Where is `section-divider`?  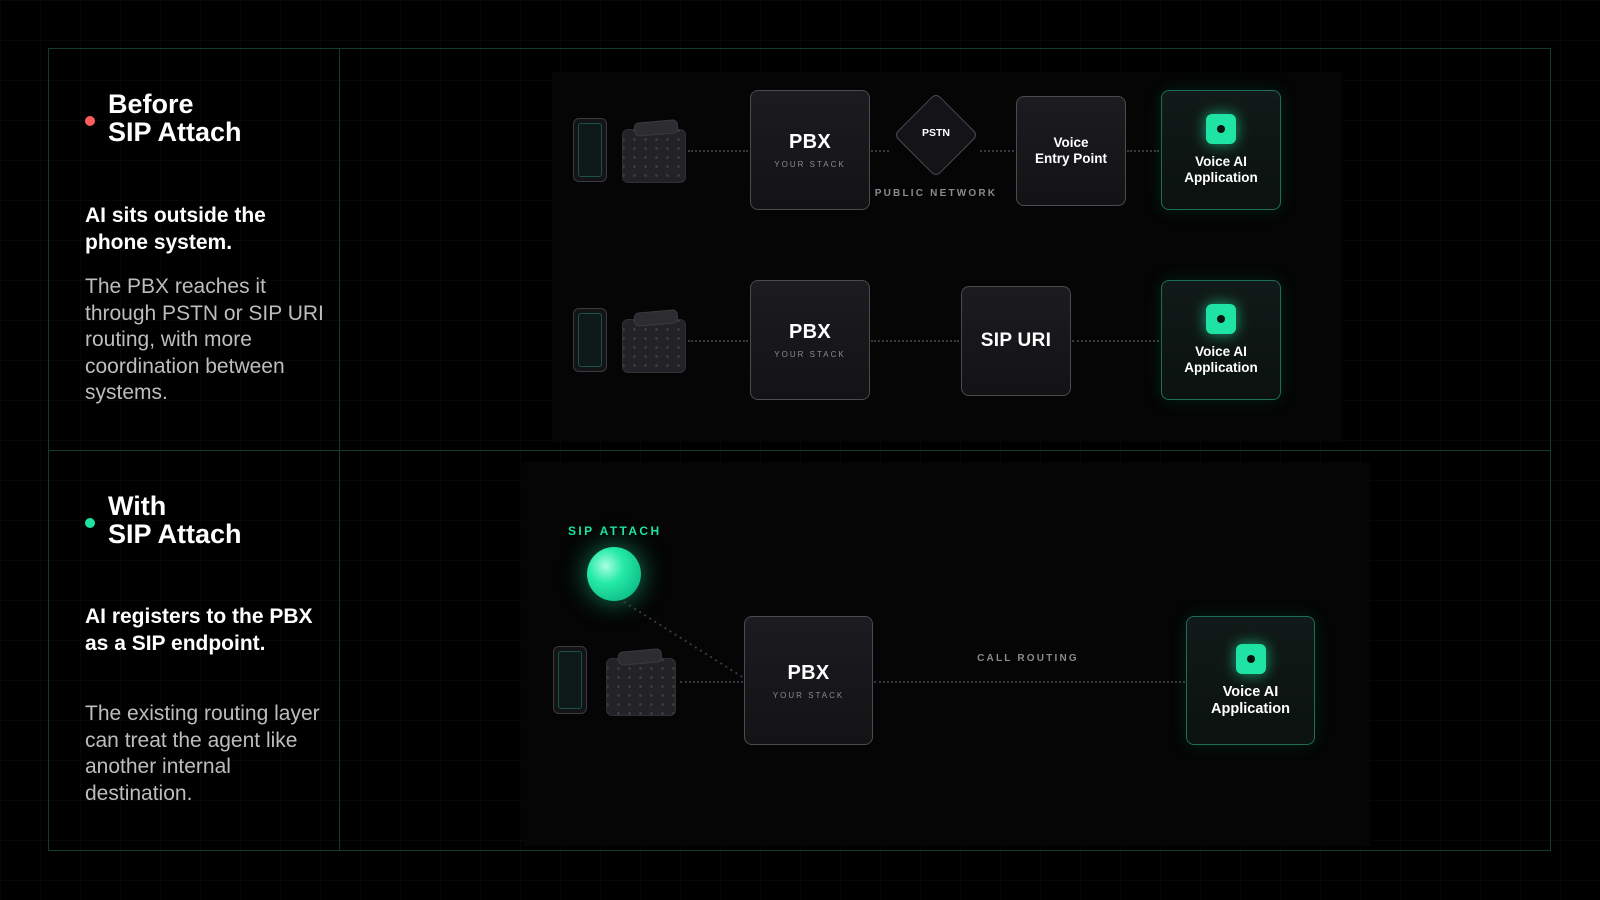 section-divider is located at coordinates (799, 450).